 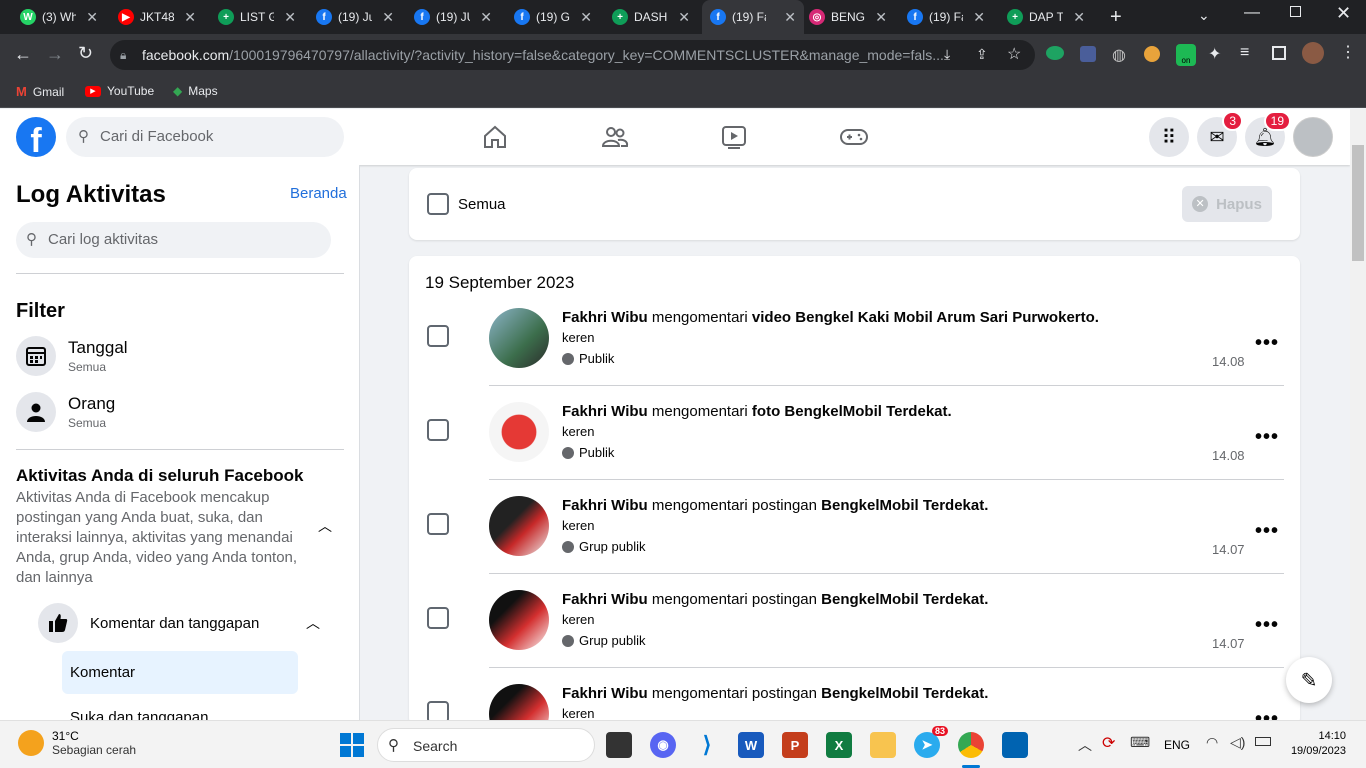 What do you see at coordinates (1119, 55) in the screenshot?
I see `extension-globe-icon: ◍` at bounding box center [1119, 55].